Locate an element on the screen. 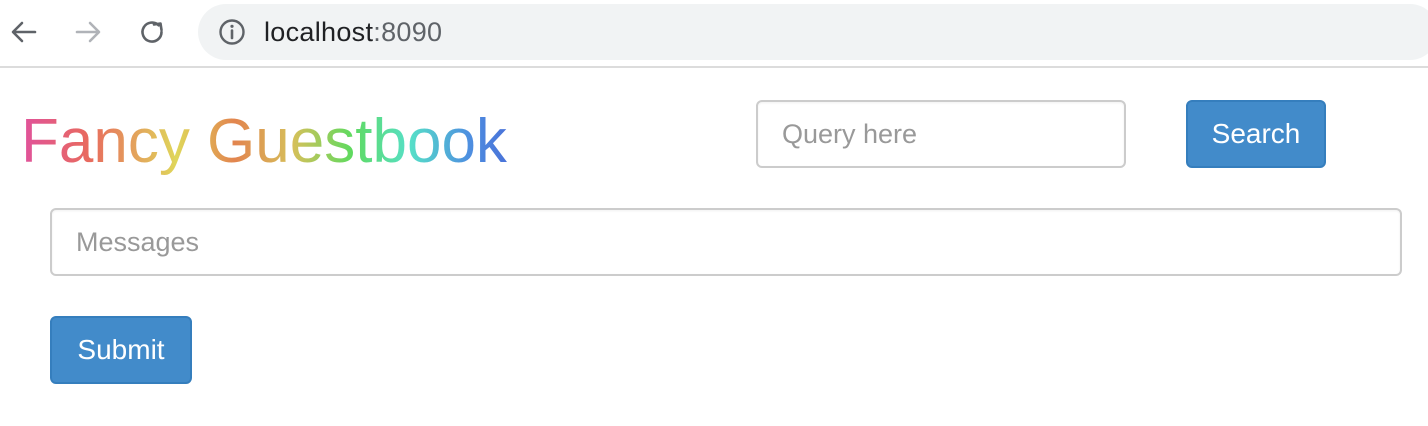  back-button is located at coordinates (24, 32).